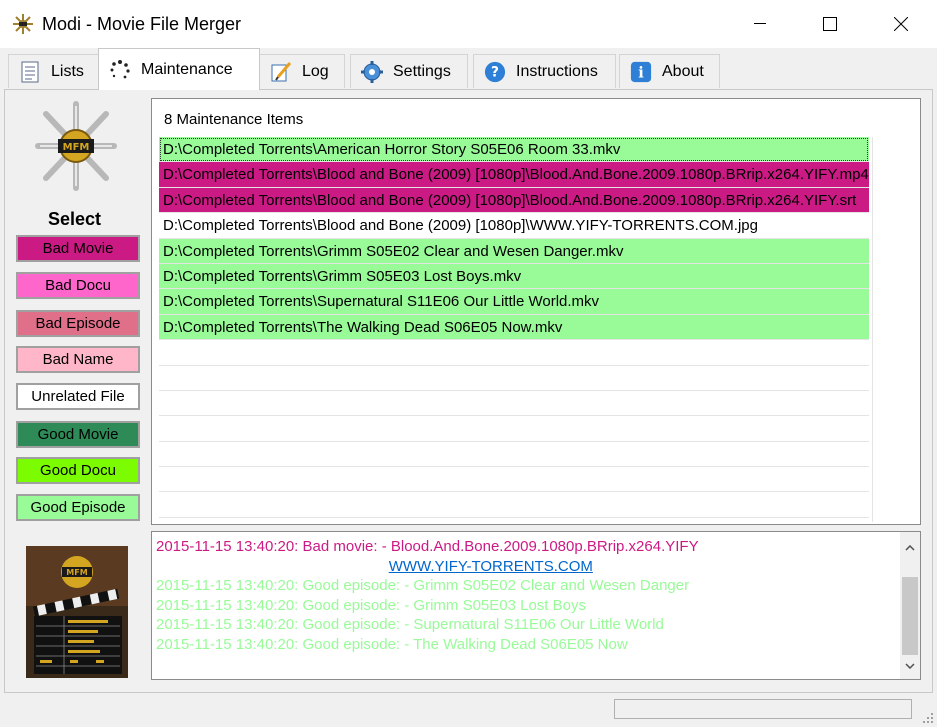  What do you see at coordinates (120, 70) in the screenshot?
I see `spinner-icon` at bounding box center [120, 70].